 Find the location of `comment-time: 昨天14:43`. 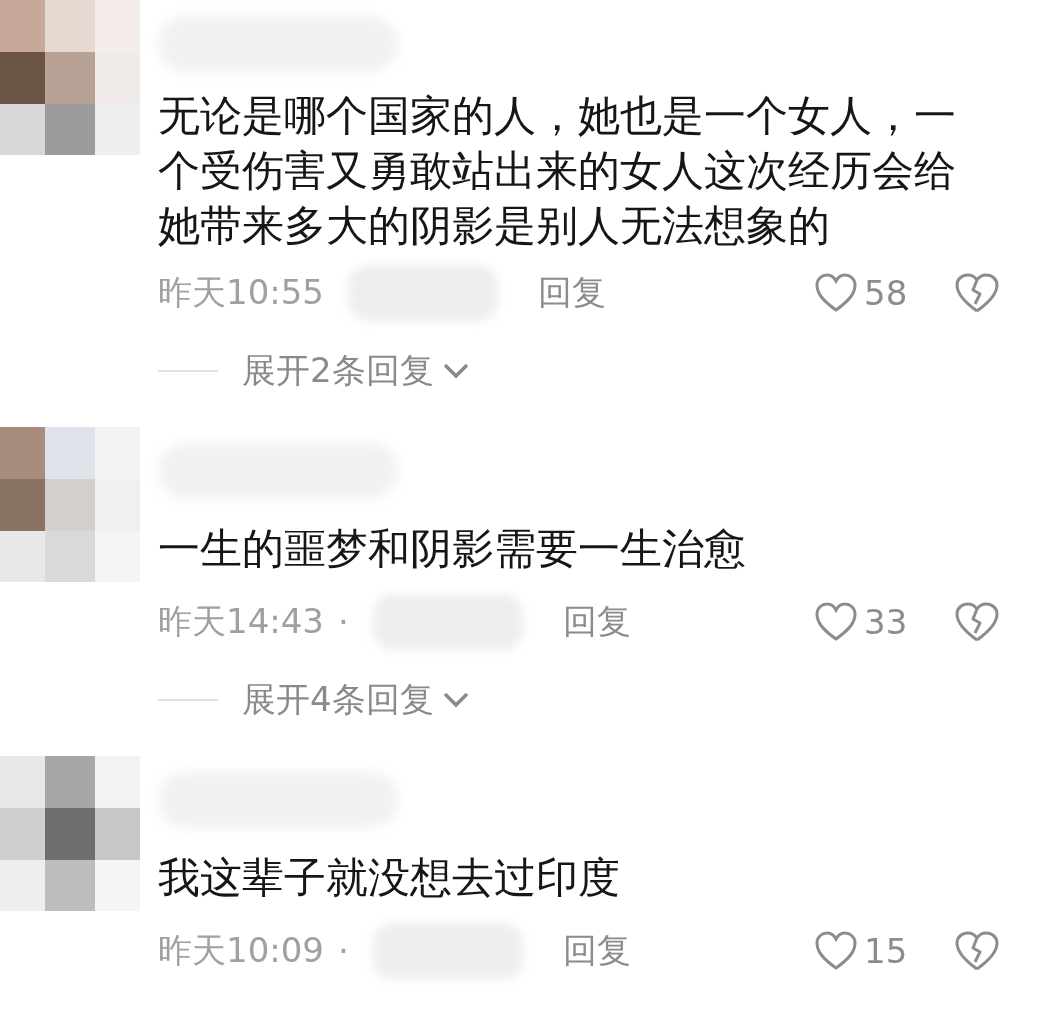

comment-time: 昨天14:43 is located at coordinates (241, 621).